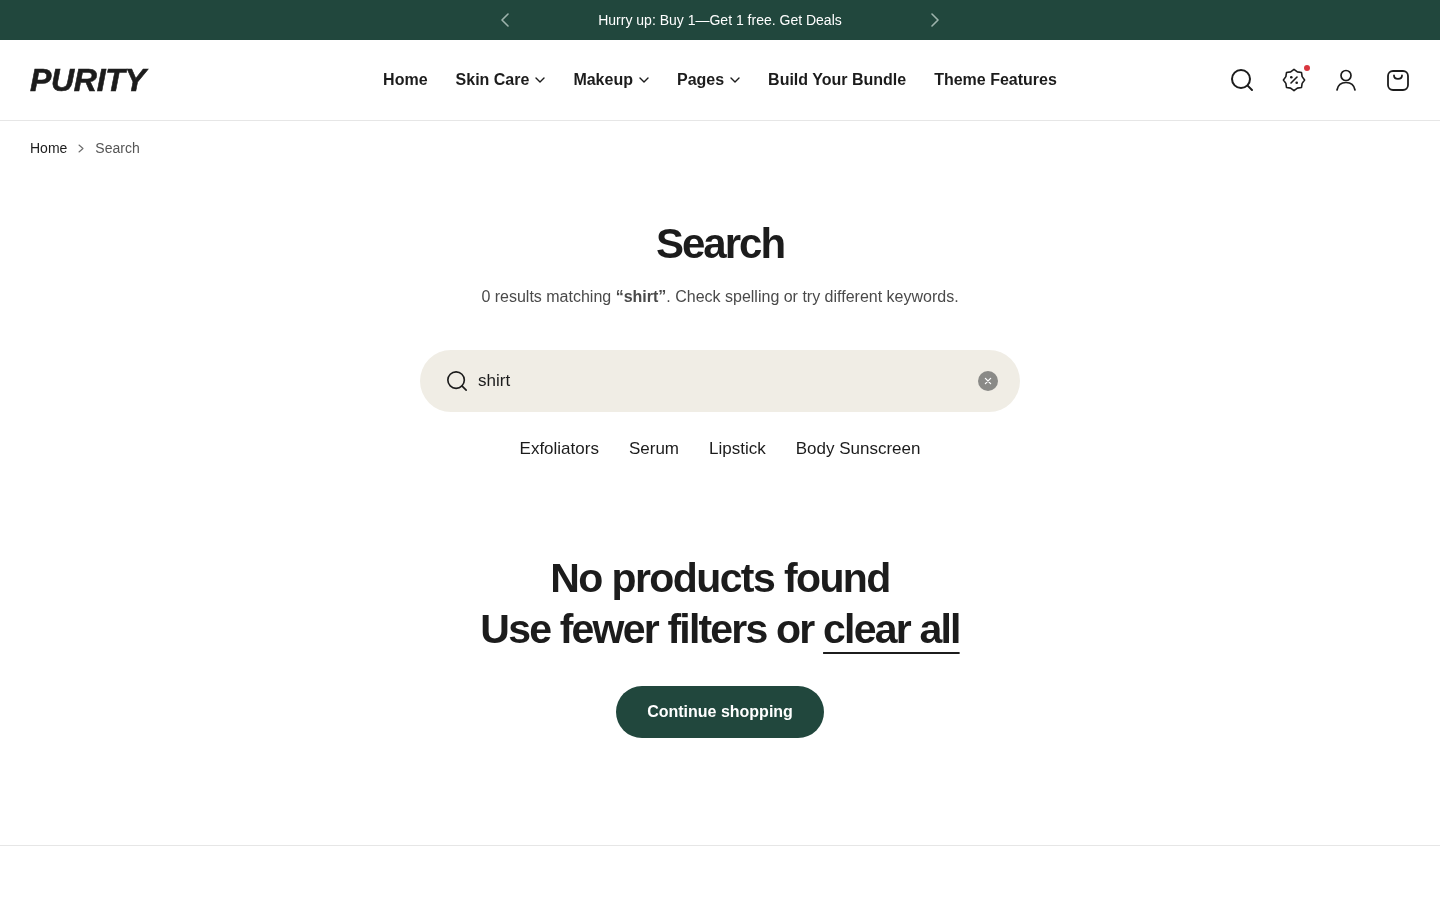  What do you see at coordinates (611, 80) in the screenshot?
I see `nav-link: Makeup` at bounding box center [611, 80].